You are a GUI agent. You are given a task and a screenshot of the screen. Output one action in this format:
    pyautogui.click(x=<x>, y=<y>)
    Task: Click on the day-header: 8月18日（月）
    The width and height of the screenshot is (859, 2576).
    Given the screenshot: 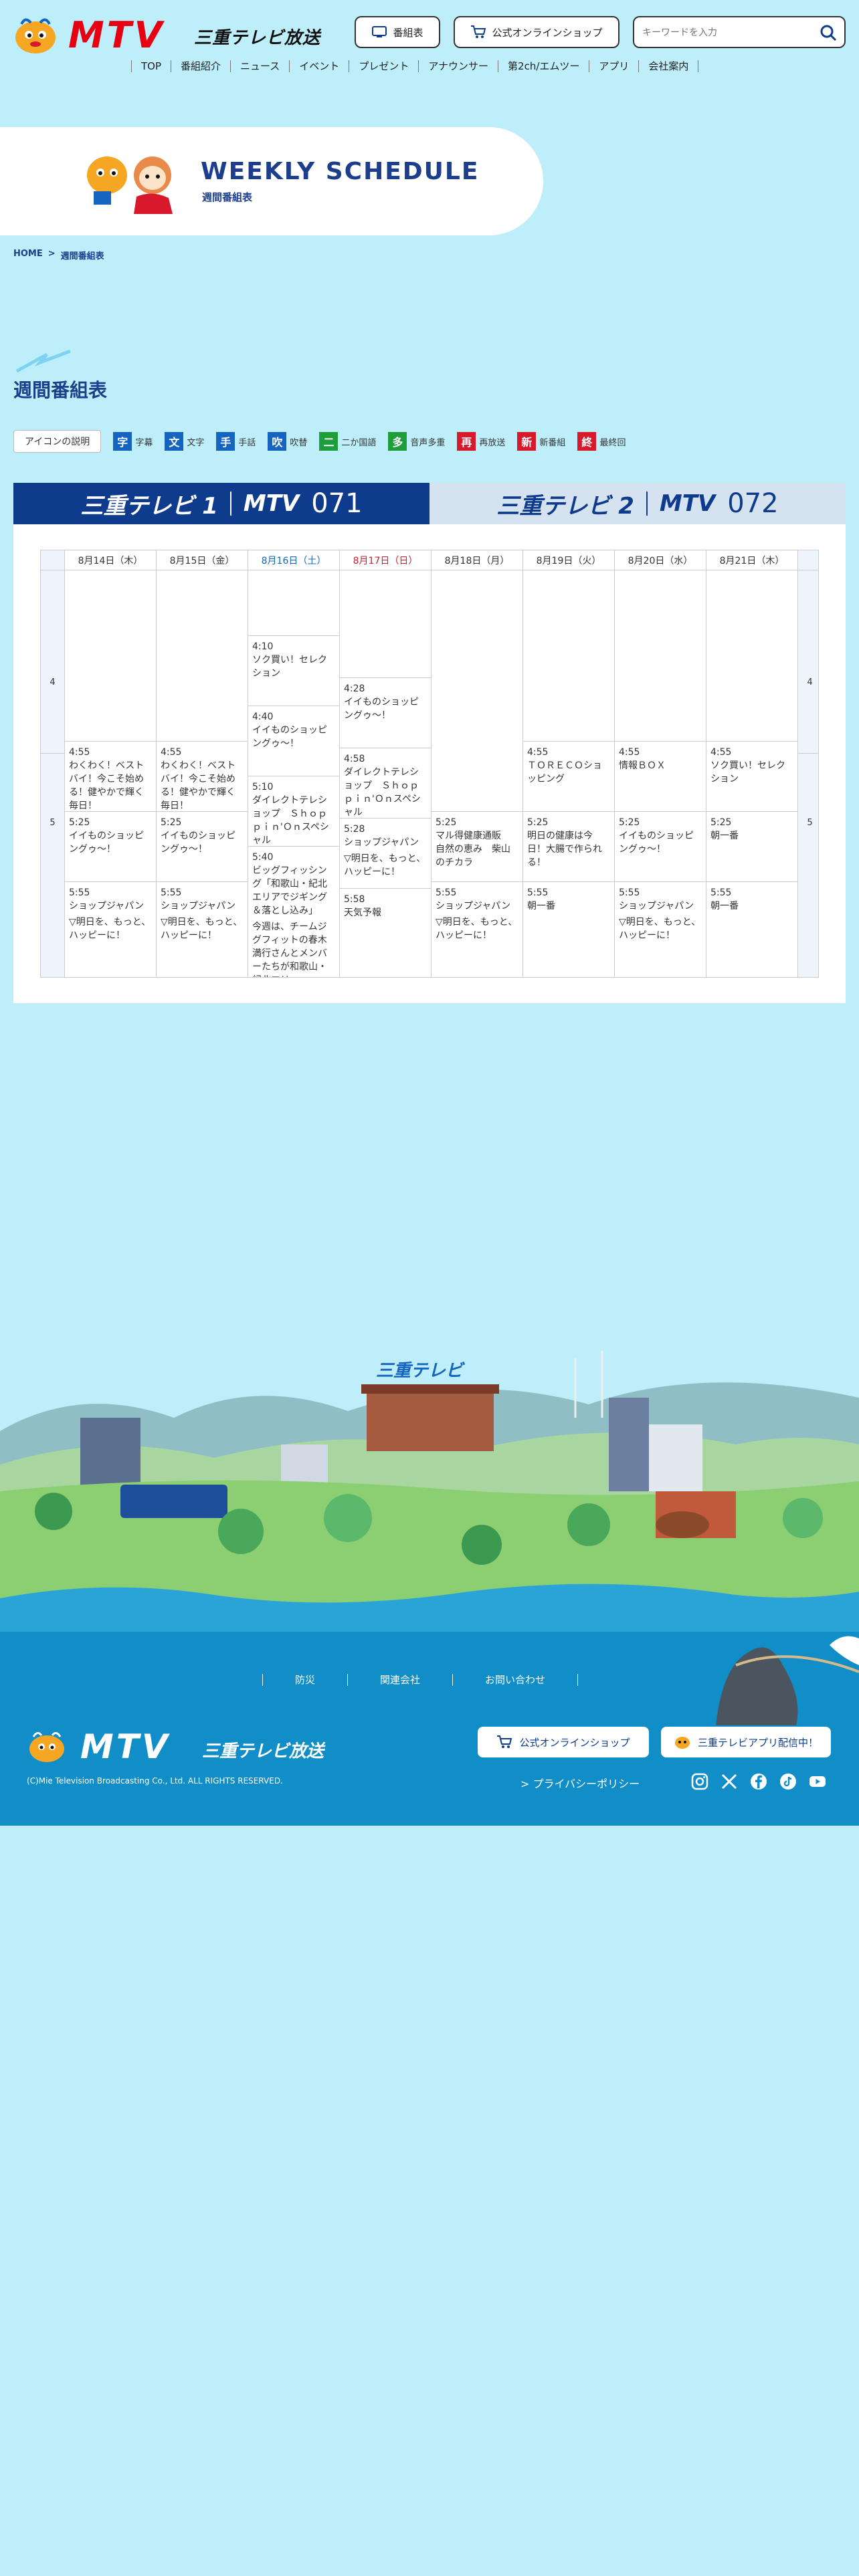 What is the action you would take?
    pyautogui.click(x=477, y=560)
    